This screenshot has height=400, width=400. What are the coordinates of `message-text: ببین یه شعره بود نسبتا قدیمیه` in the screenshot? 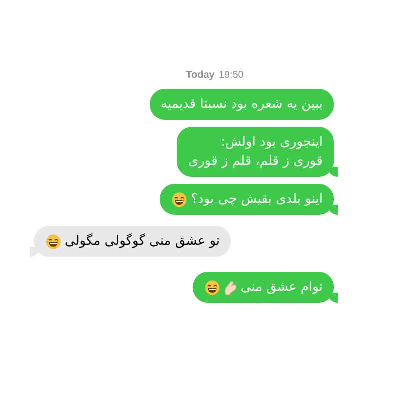 It's located at (242, 105).